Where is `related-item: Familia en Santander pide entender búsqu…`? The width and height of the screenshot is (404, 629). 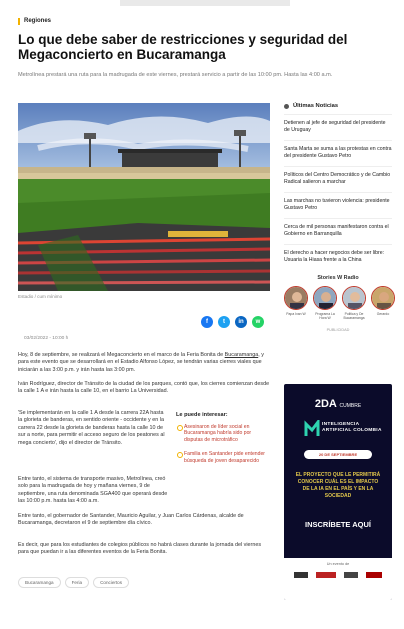
related-item: Familia en Santander pide entender búsqu… is located at coordinates (223, 457).